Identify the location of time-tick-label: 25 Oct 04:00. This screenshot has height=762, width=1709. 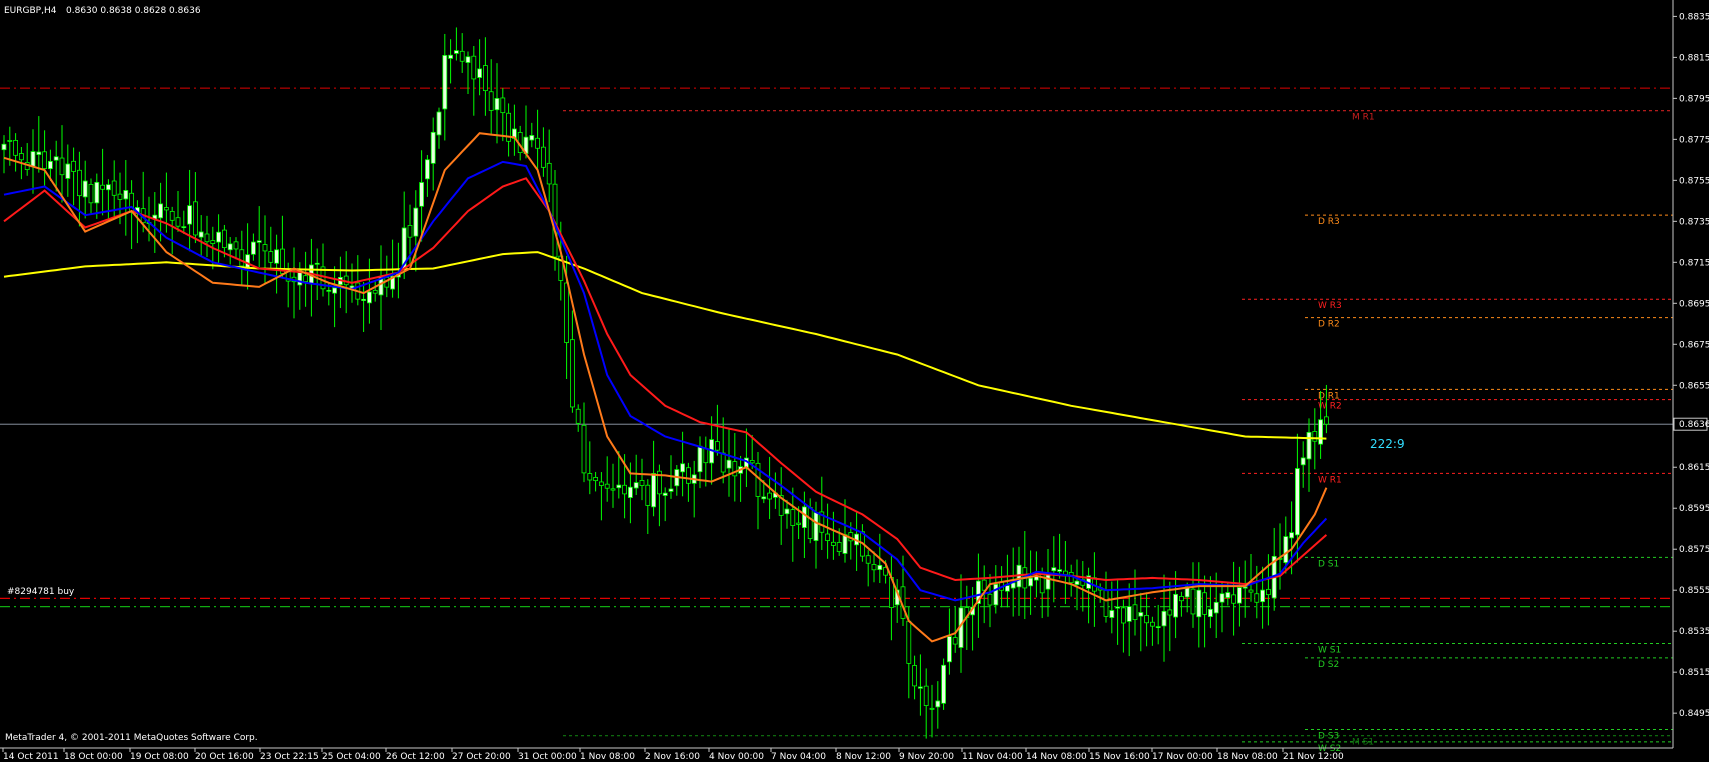
(351, 757).